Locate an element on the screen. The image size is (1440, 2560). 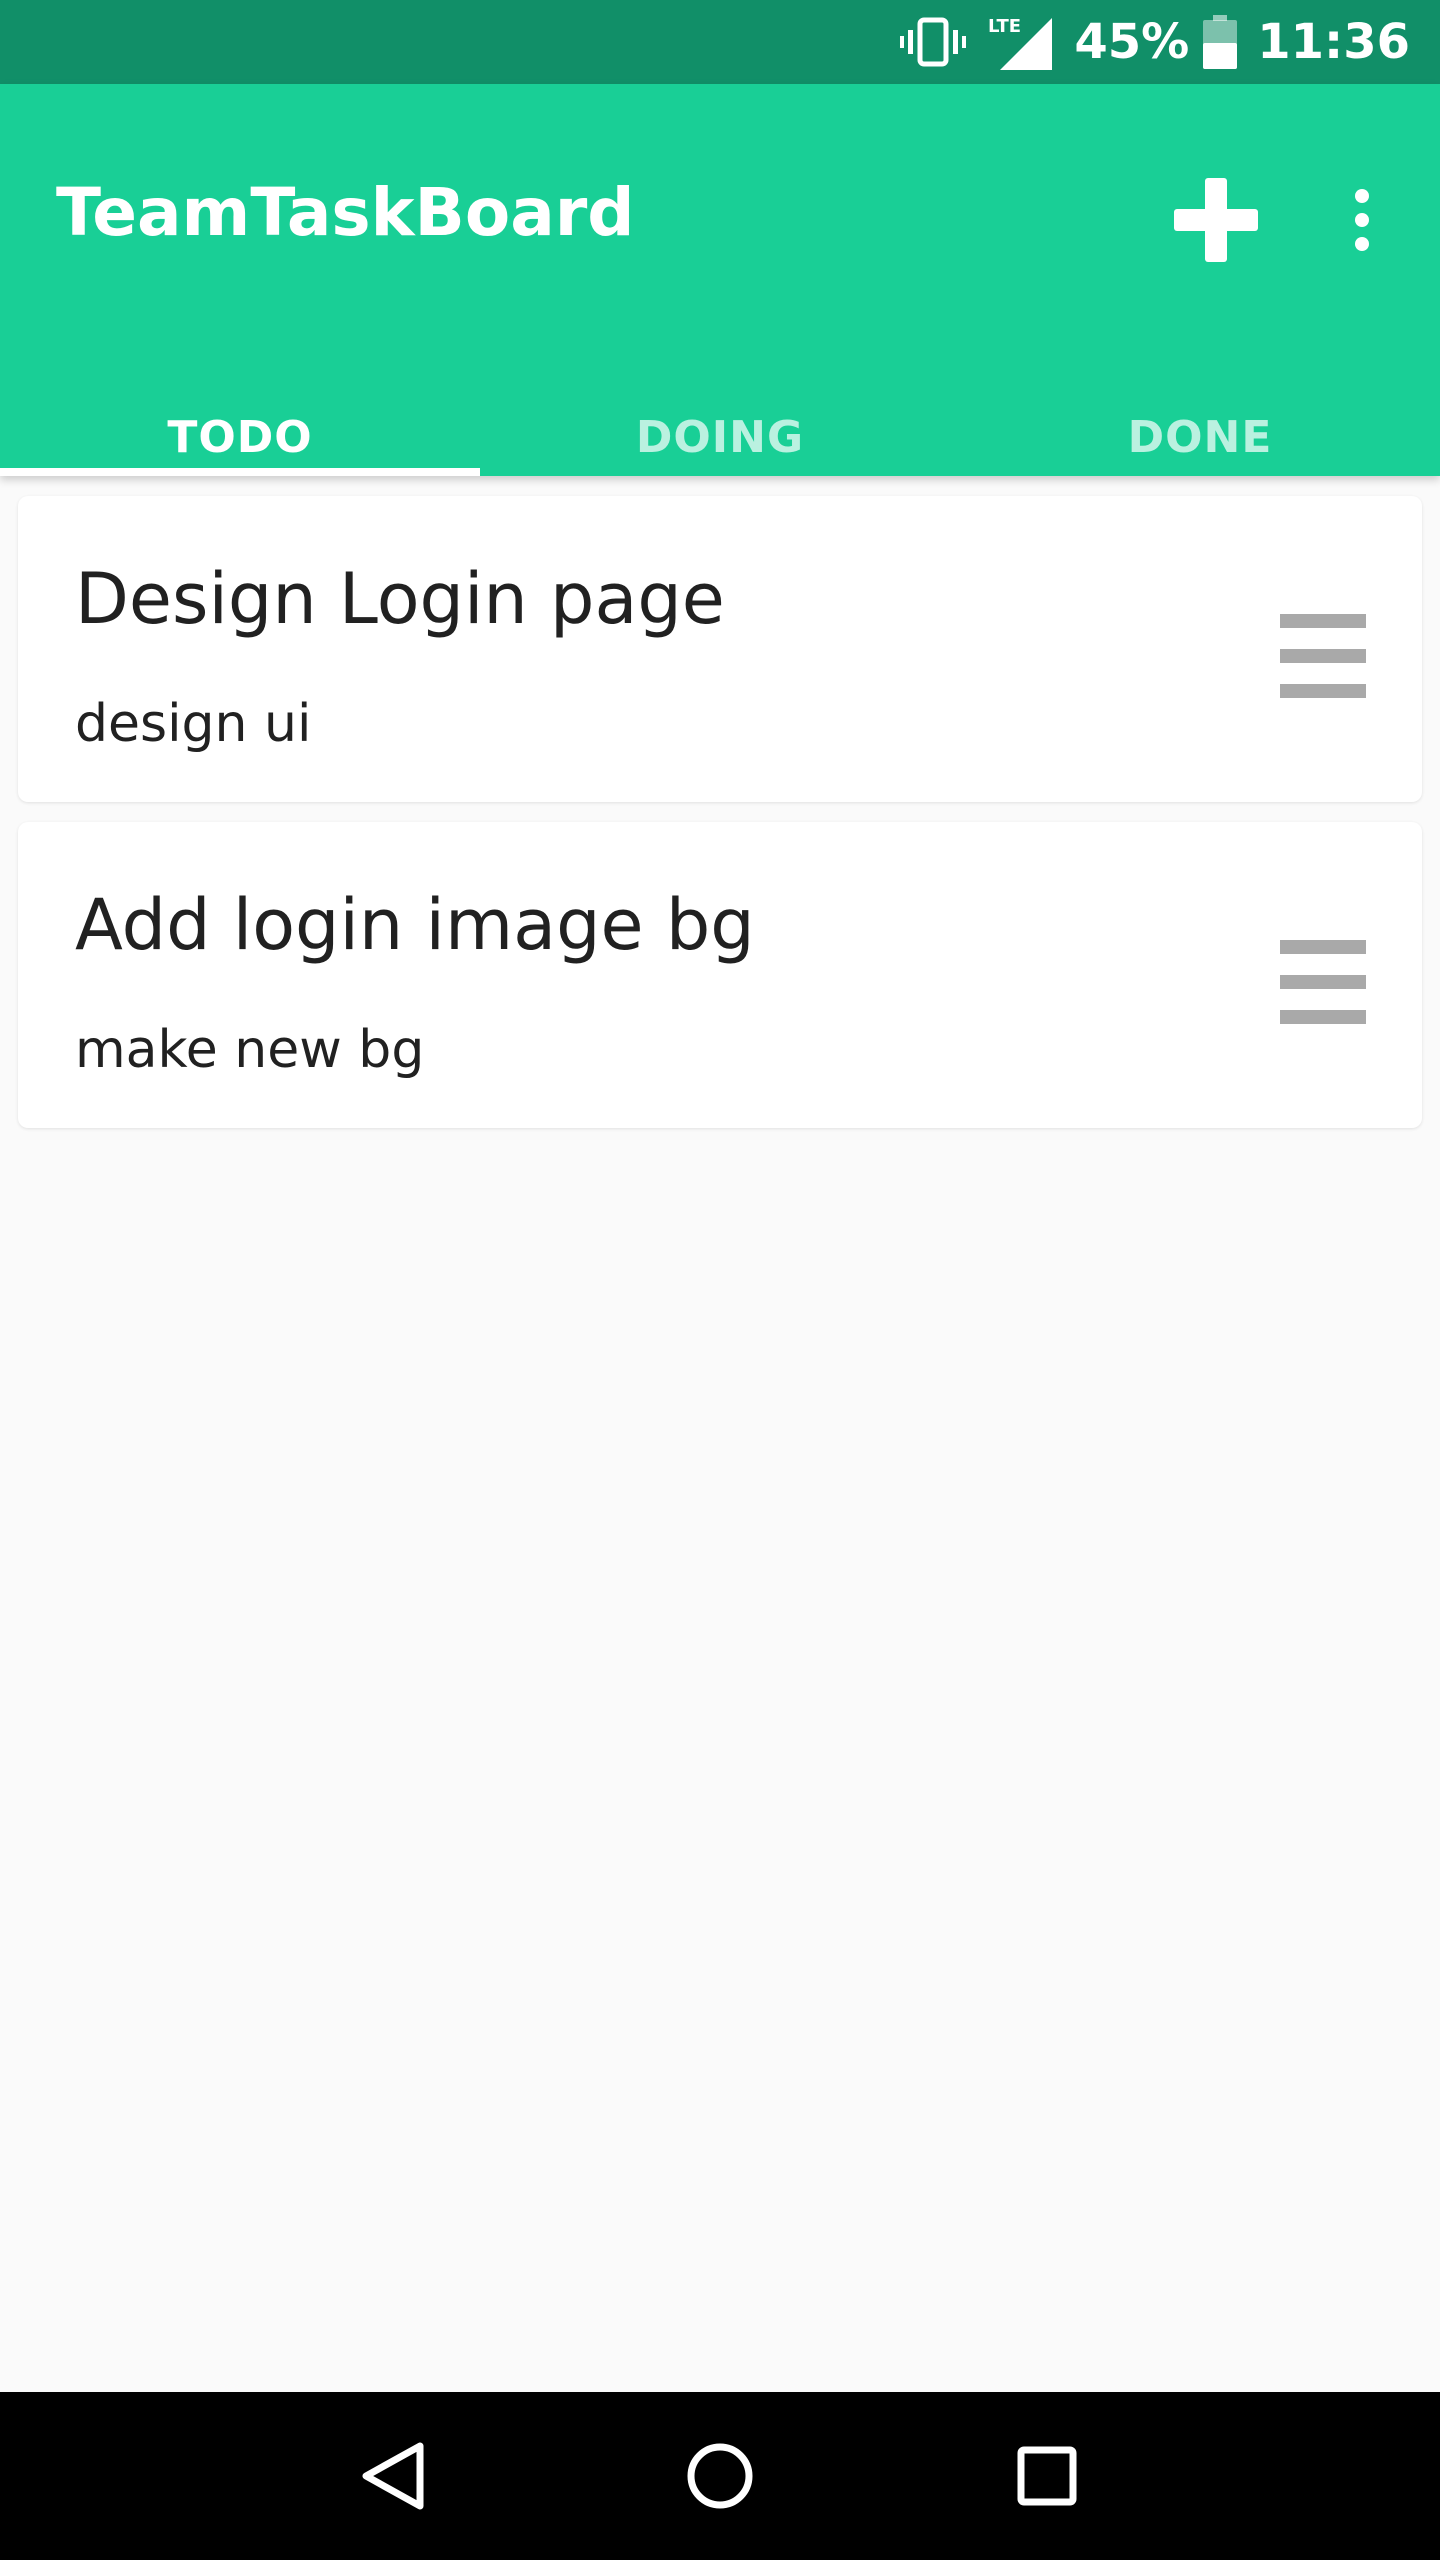
vibrate-icon is located at coordinates (933, 42).